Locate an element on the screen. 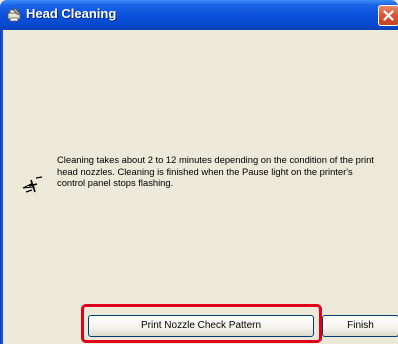  pencil-nozzle-icon is located at coordinates (33, 185).